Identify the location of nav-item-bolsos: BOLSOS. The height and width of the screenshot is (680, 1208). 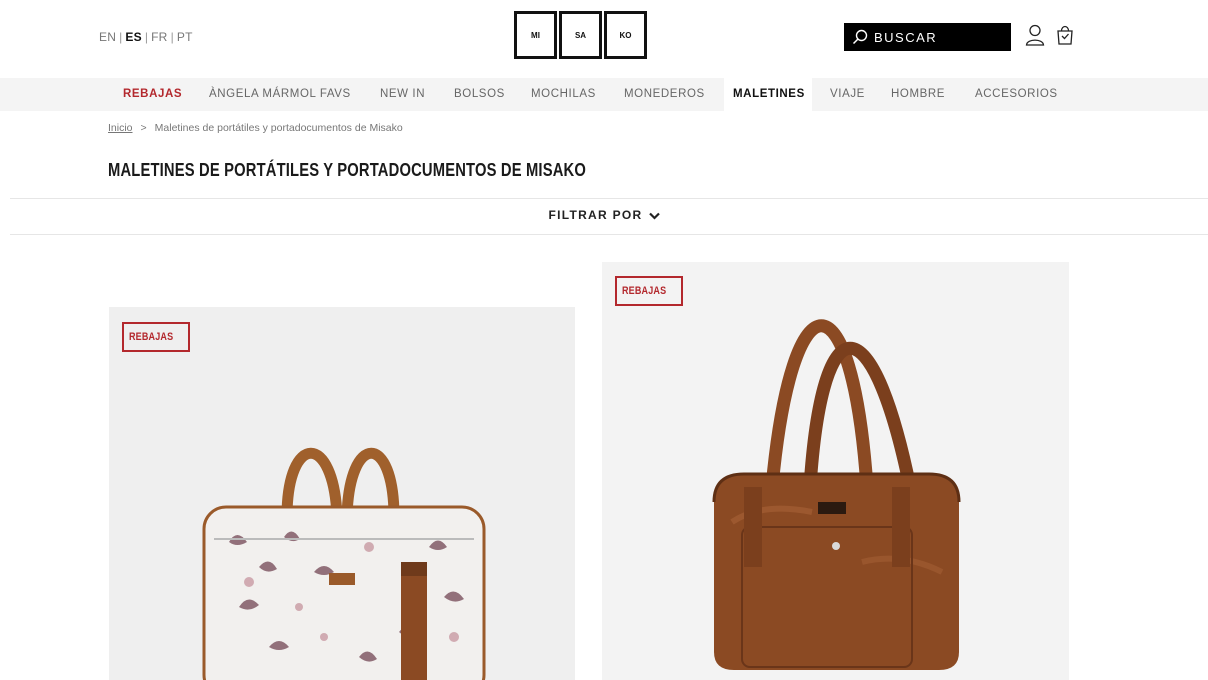
(479, 94).